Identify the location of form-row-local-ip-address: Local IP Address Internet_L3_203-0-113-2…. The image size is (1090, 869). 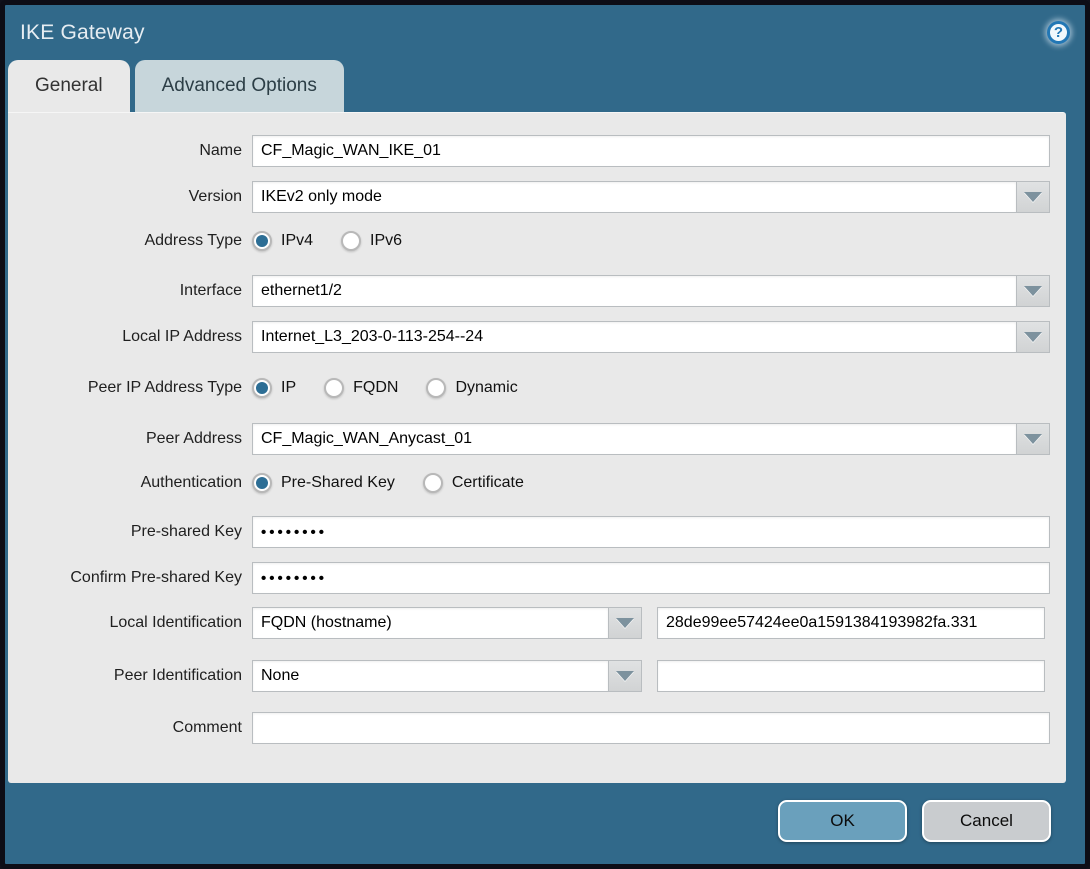
(537, 337).